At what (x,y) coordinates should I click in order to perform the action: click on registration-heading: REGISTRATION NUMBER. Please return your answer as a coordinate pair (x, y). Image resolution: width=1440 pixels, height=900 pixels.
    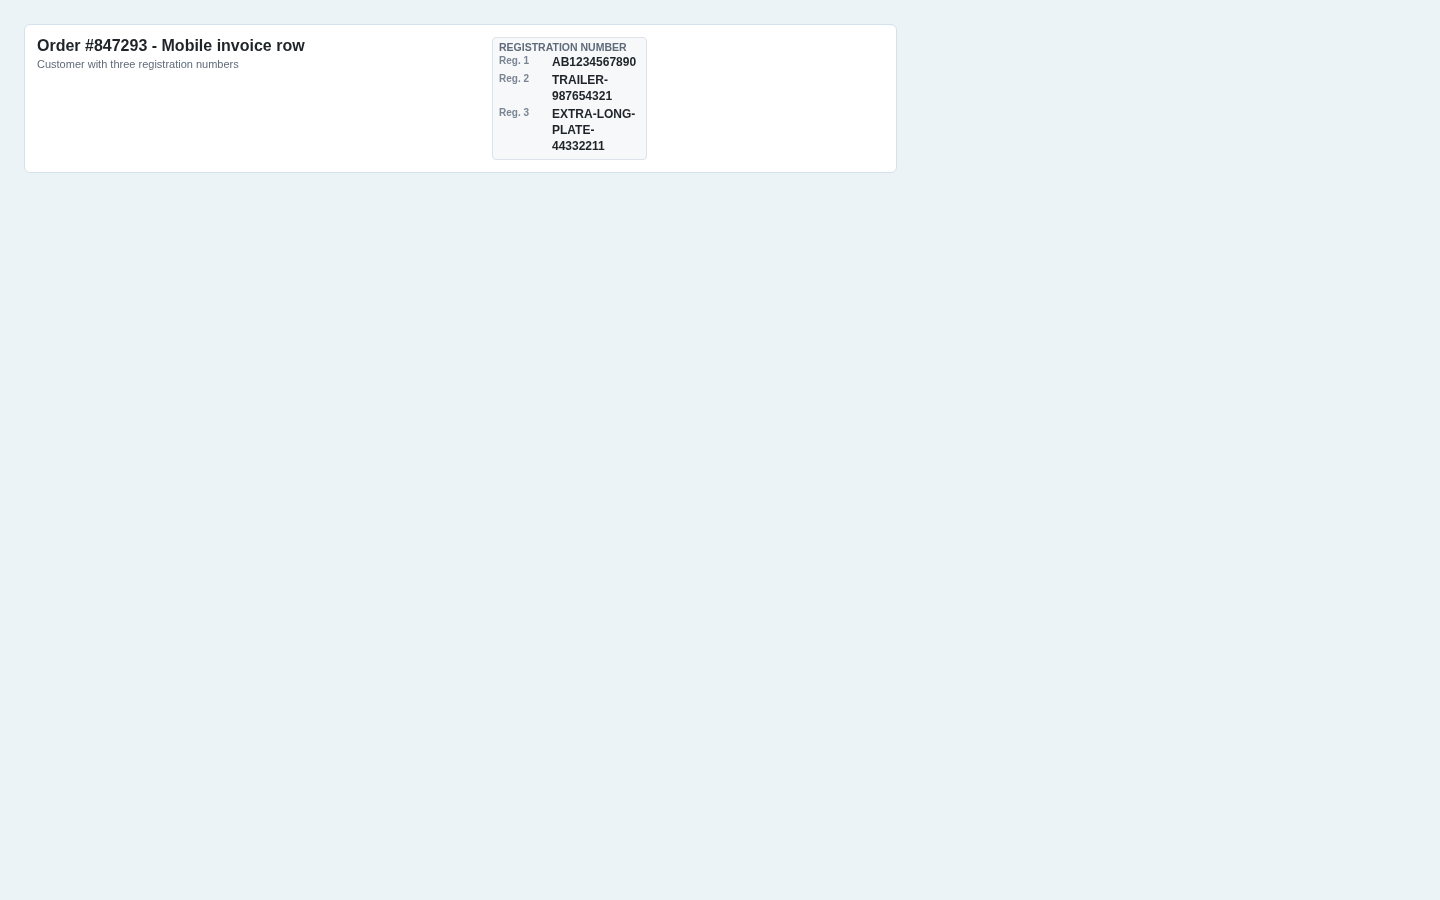
    Looking at the image, I should click on (563, 47).